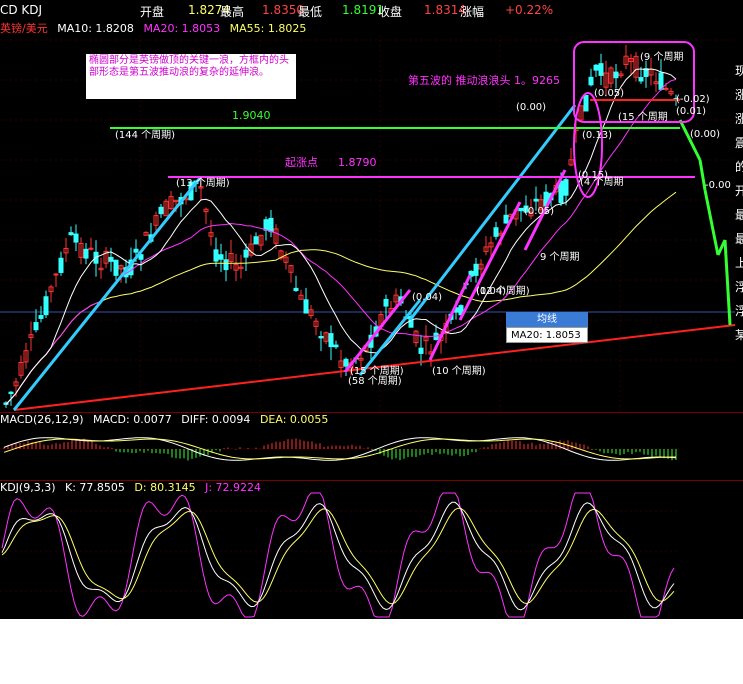 The width and height of the screenshot is (743, 684). What do you see at coordinates (472, 12) in the screenshot?
I see `change-label: 涨幅` at bounding box center [472, 12].